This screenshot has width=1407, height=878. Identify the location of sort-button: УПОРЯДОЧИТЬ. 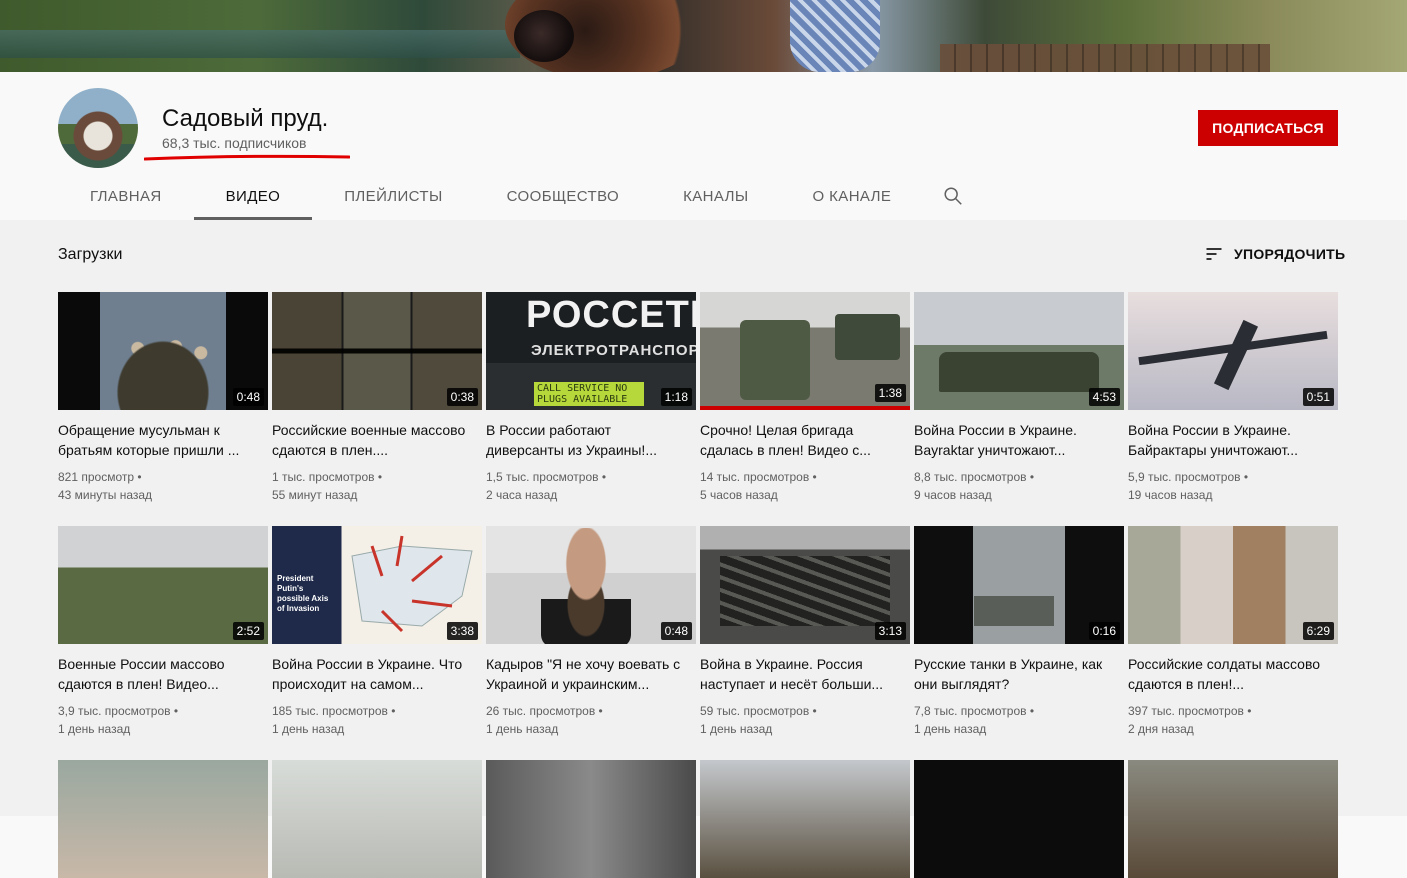
(1274, 254).